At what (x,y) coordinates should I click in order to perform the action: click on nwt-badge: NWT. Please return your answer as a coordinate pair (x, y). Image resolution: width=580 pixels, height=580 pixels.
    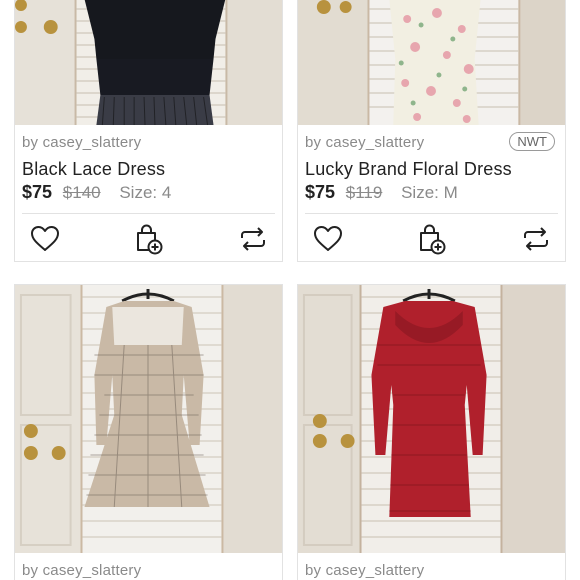
    Looking at the image, I should click on (532, 141).